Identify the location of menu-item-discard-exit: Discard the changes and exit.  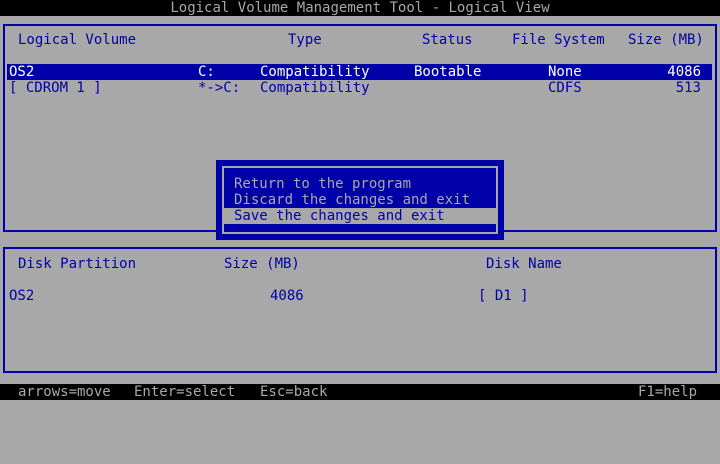
(360, 200).